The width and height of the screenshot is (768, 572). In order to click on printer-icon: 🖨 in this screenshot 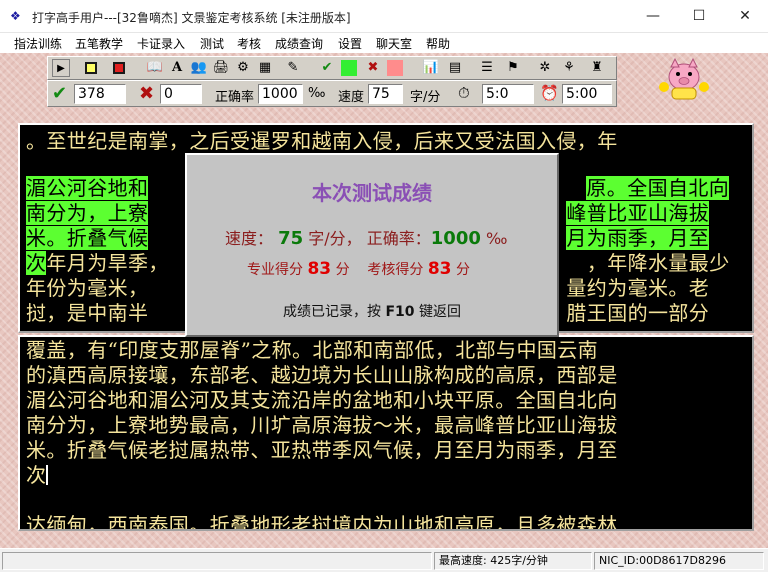, I will do `click(221, 68)`.